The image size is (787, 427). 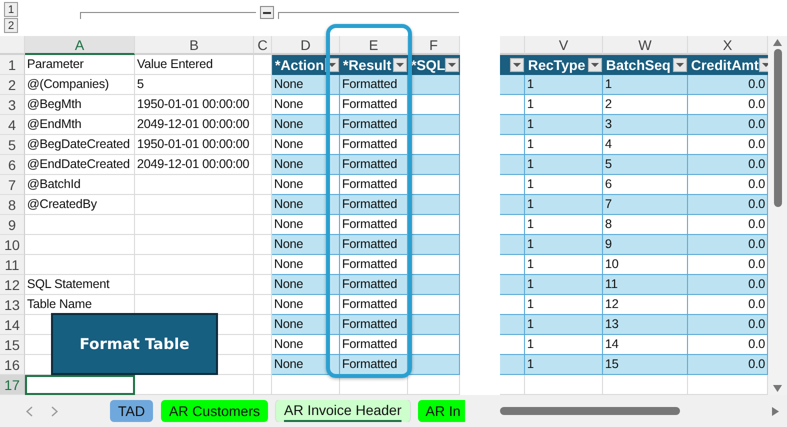 I want to click on table-cell: 2, so click(x=645, y=105).